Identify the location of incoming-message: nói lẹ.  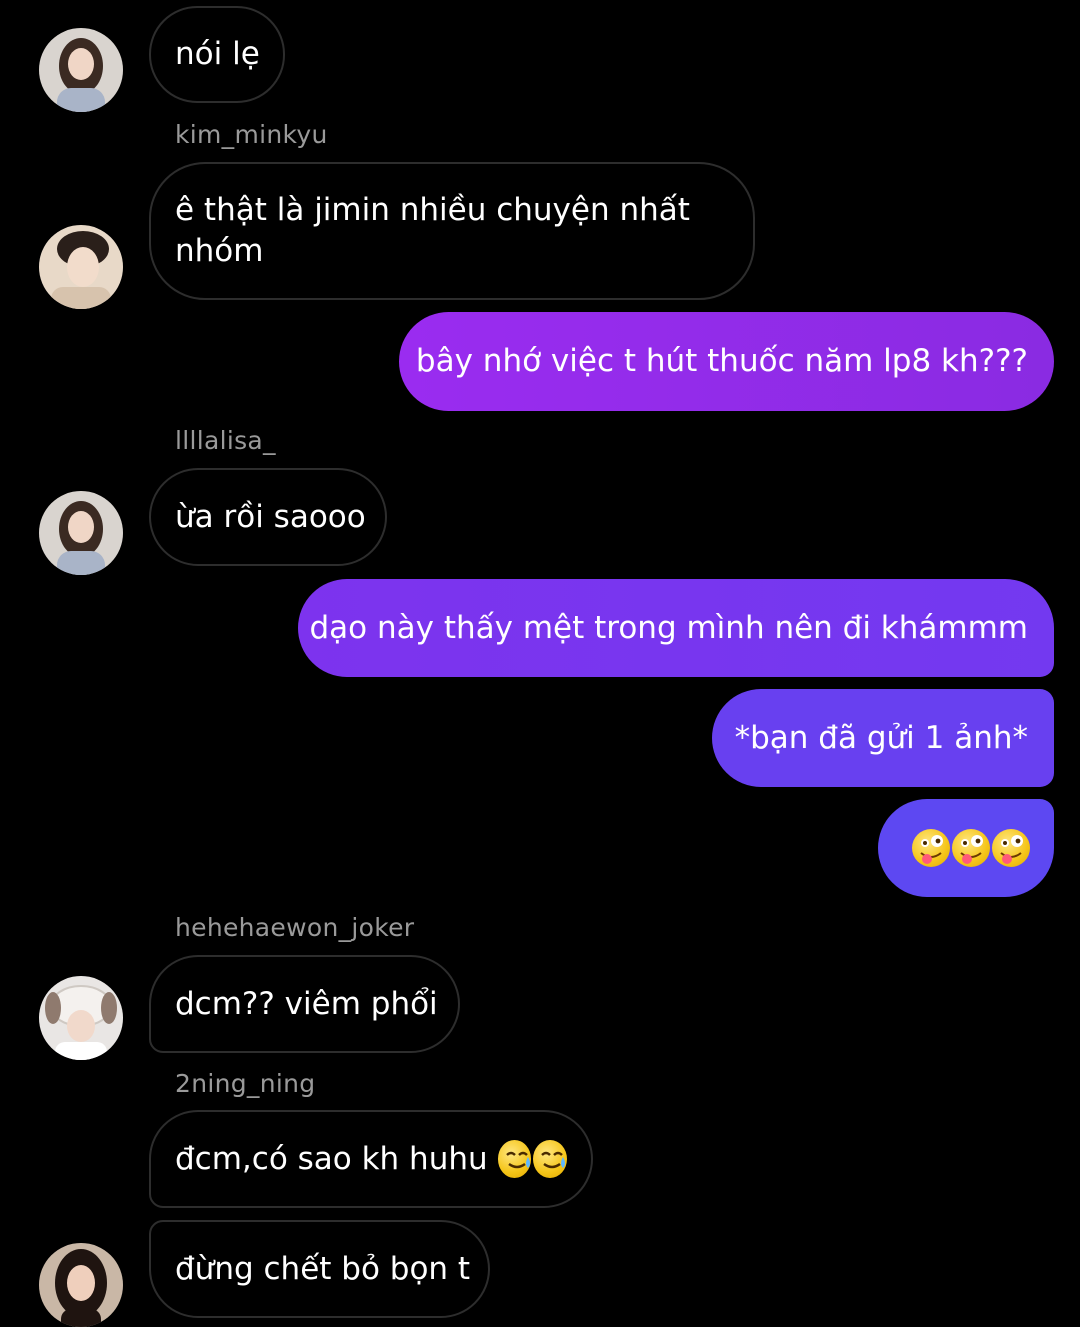
(217, 54).